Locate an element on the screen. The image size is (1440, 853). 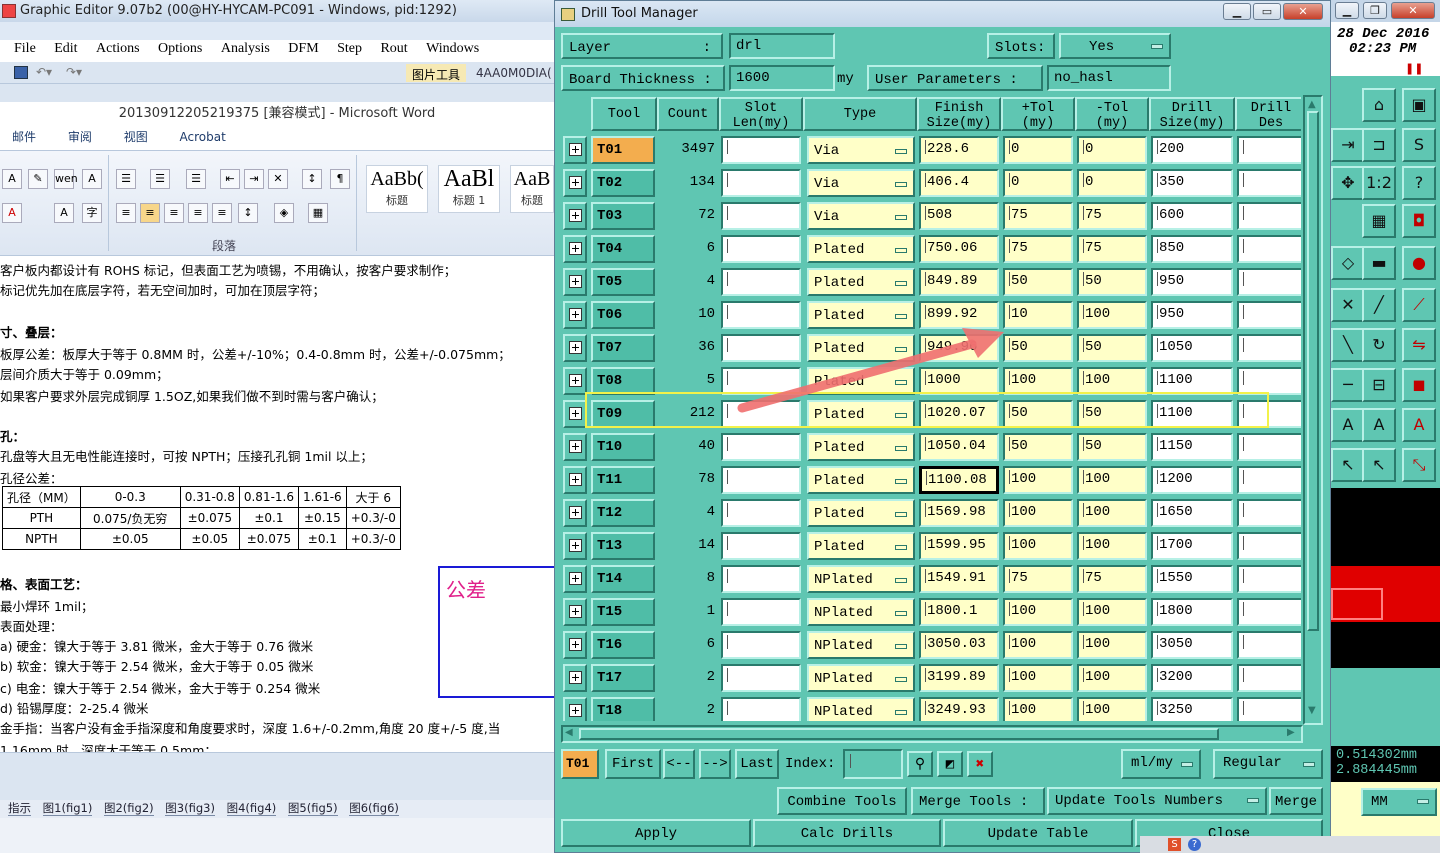
table-row: T11 78 Plated 1100.08 100 100 1200 is located at coordinates (931, 479).